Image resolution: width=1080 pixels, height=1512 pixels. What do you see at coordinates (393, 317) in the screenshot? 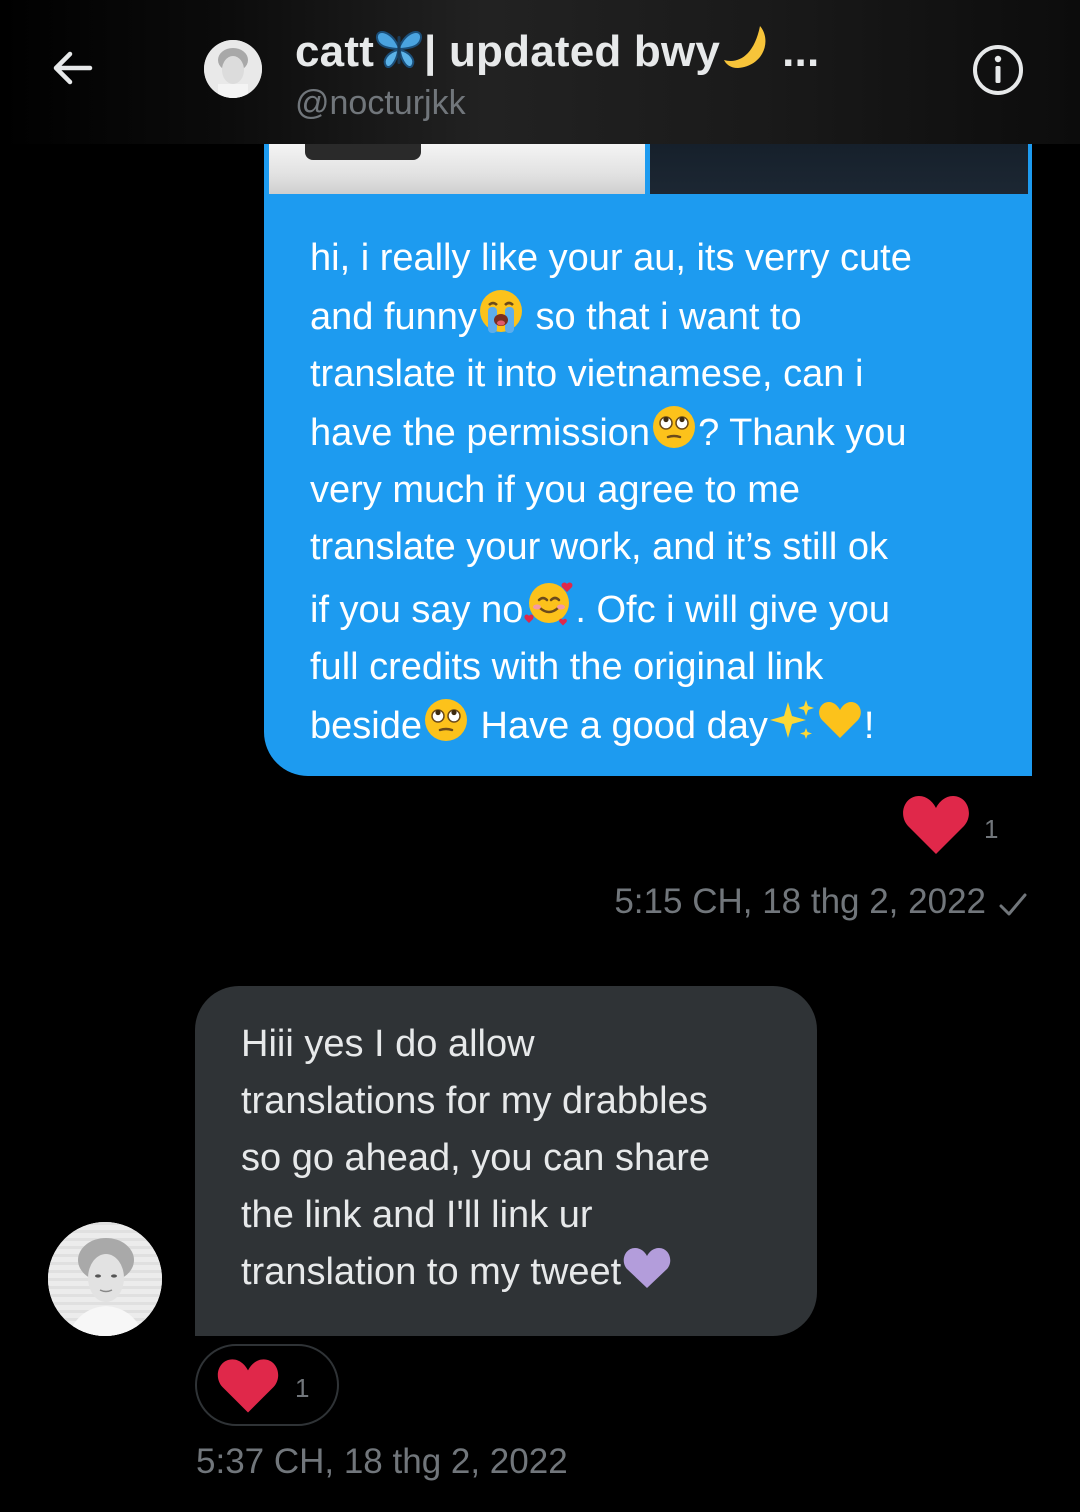
I see `message-line: and funny` at bounding box center [393, 317].